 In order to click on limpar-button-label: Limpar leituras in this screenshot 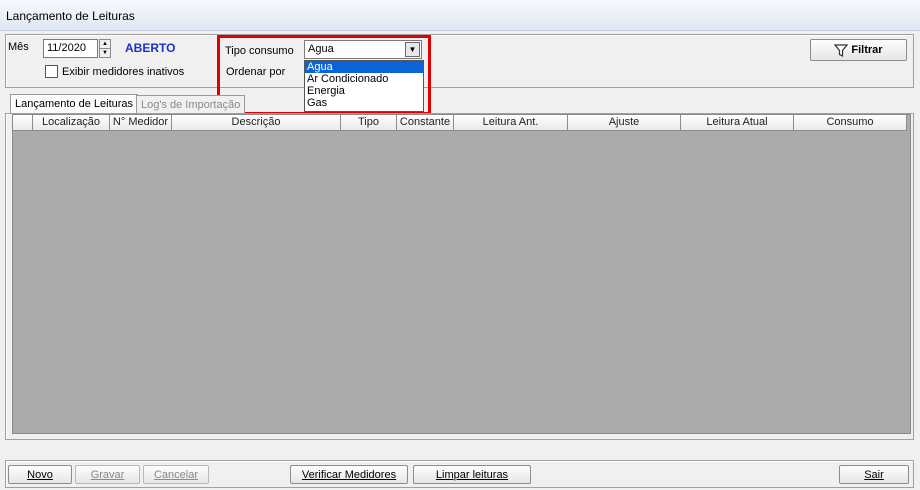, I will do `click(472, 474)`.